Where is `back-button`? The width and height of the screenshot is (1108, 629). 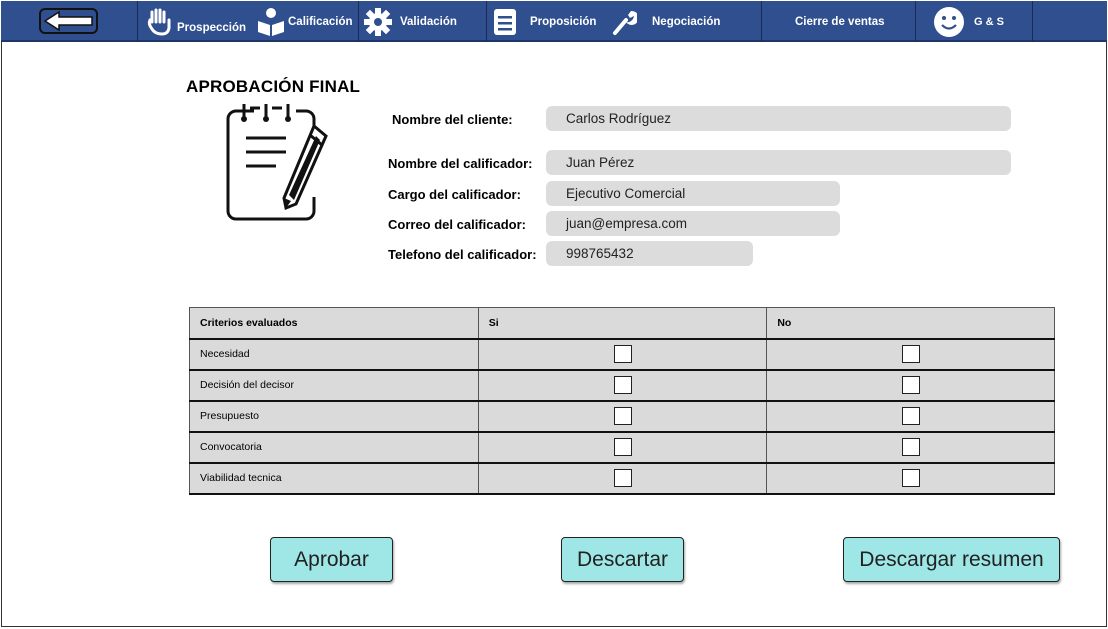 back-button is located at coordinates (68, 21).